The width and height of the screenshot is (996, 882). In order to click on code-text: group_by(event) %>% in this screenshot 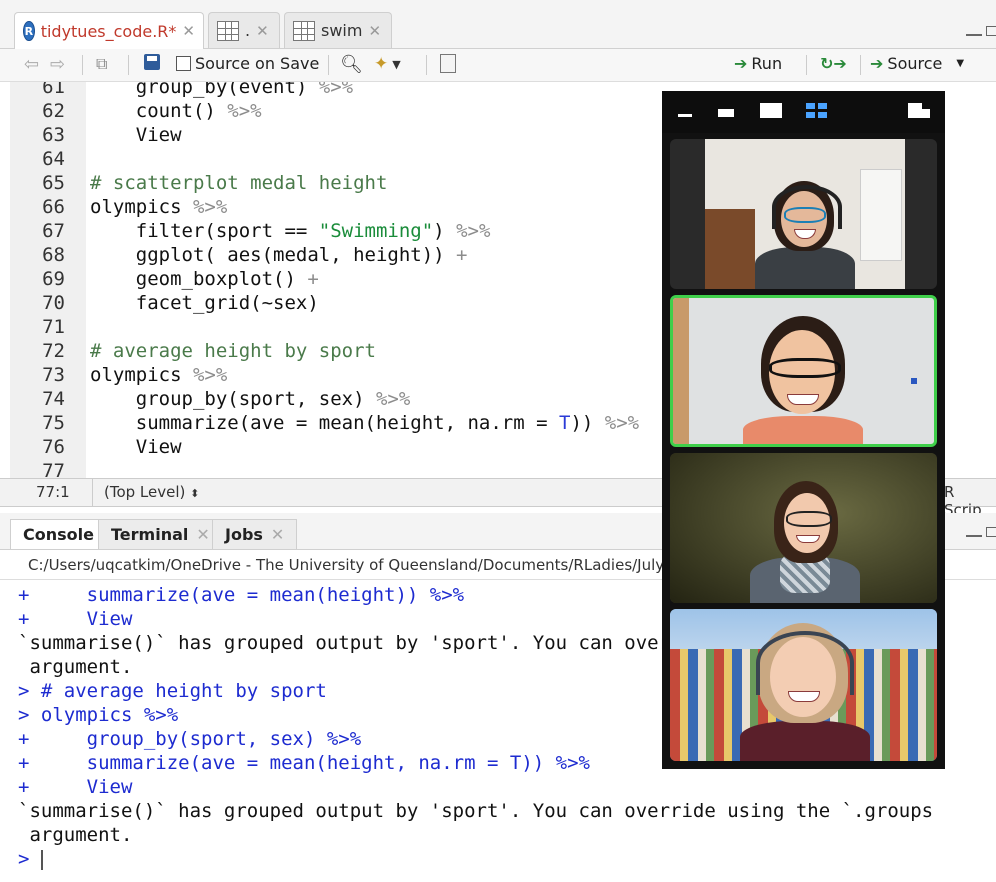, I will do `click(221, 90)`.